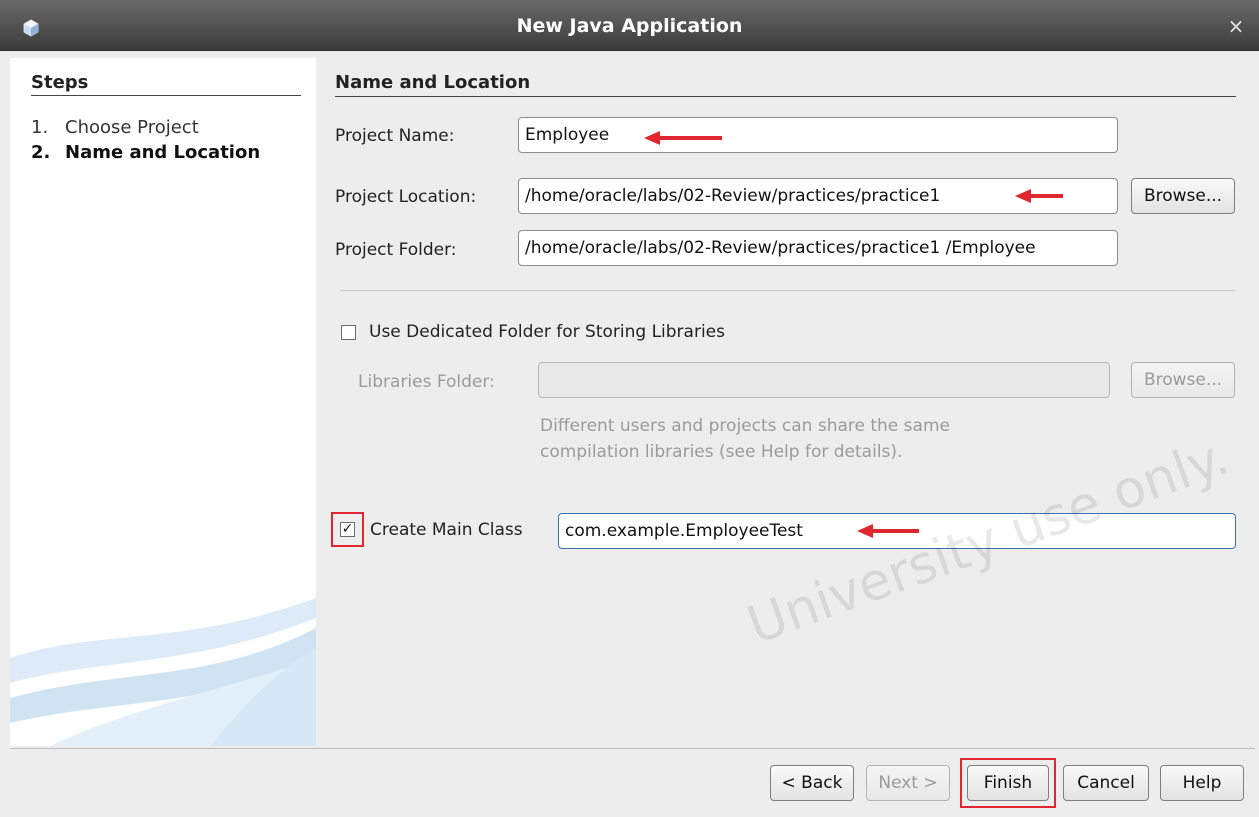 The width and height of the screenshot is (1259, 817). Describe the element at coordinates (1236, 26) in the screenshot. I see `close-icon: ×` at that location.